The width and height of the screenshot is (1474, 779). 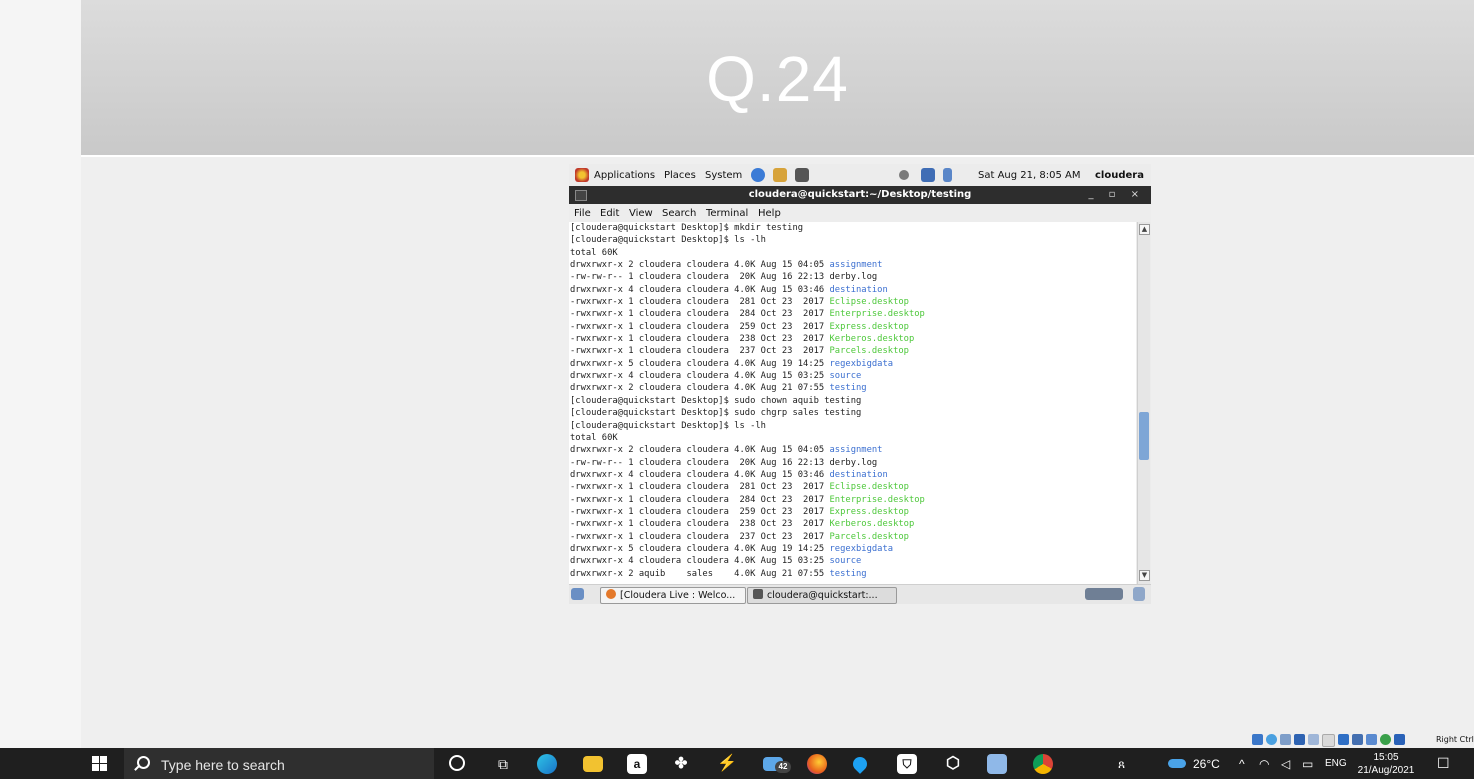 I want to click on menu-help: Help, so click(x=769, y=213).